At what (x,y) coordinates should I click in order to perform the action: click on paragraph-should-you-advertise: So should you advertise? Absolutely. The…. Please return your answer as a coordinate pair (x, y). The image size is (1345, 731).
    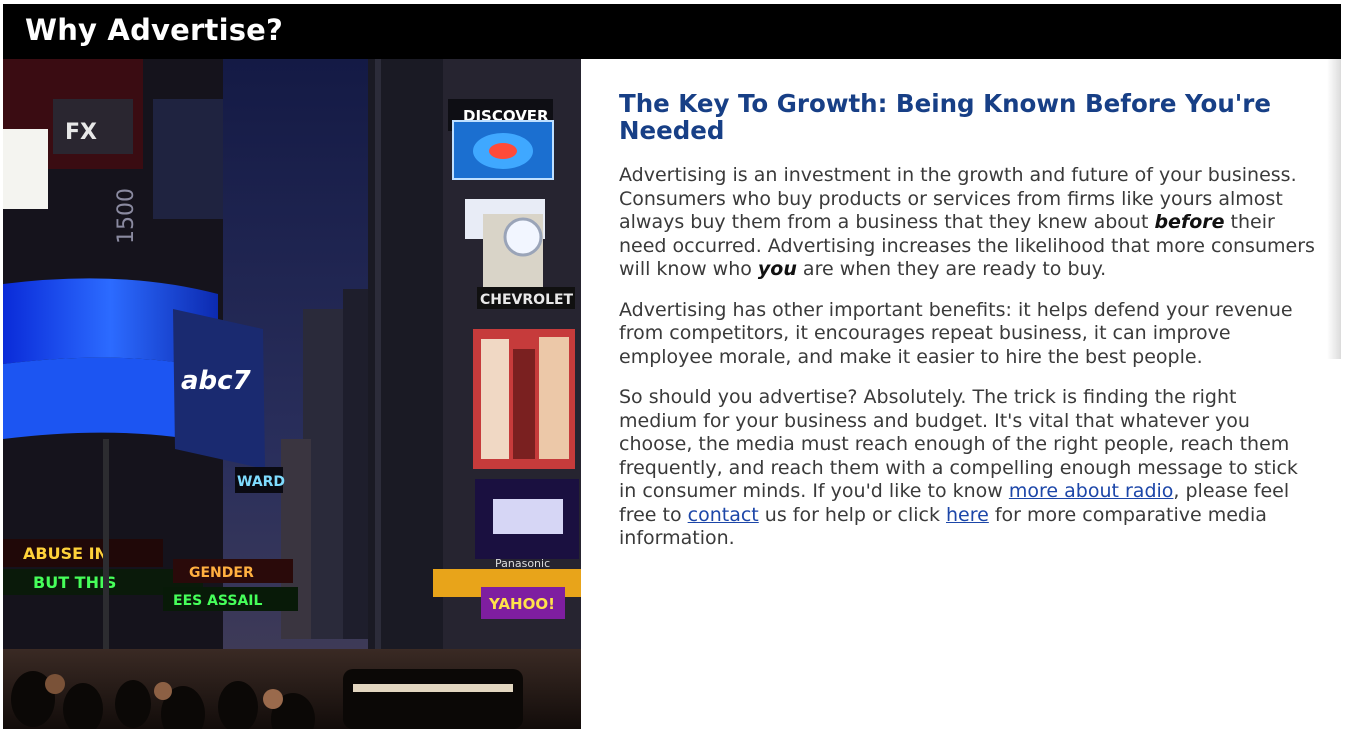
    Looking at the image, I should click on (969, 468).